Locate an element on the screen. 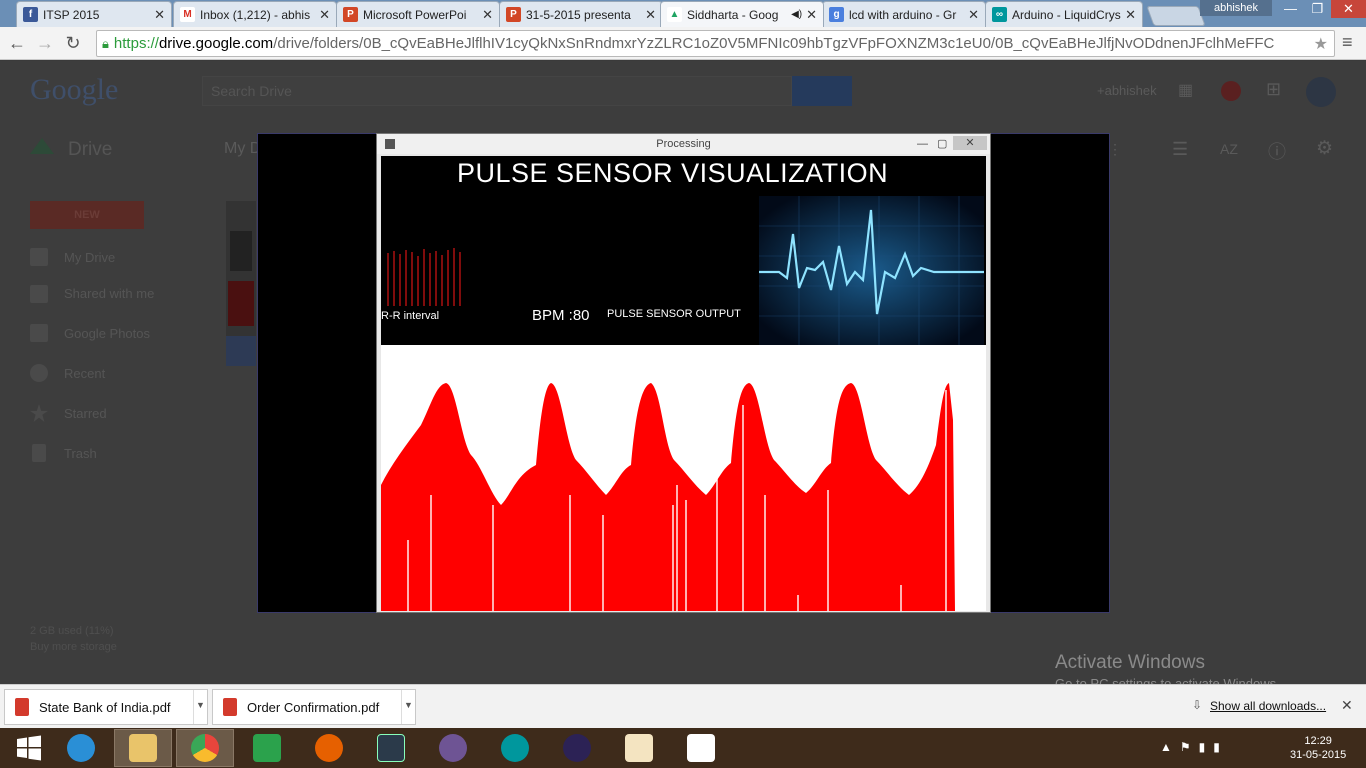 Image resolution: width=1366 pixels, height=768 pixels. search-button is located at coordinates (822, 91).